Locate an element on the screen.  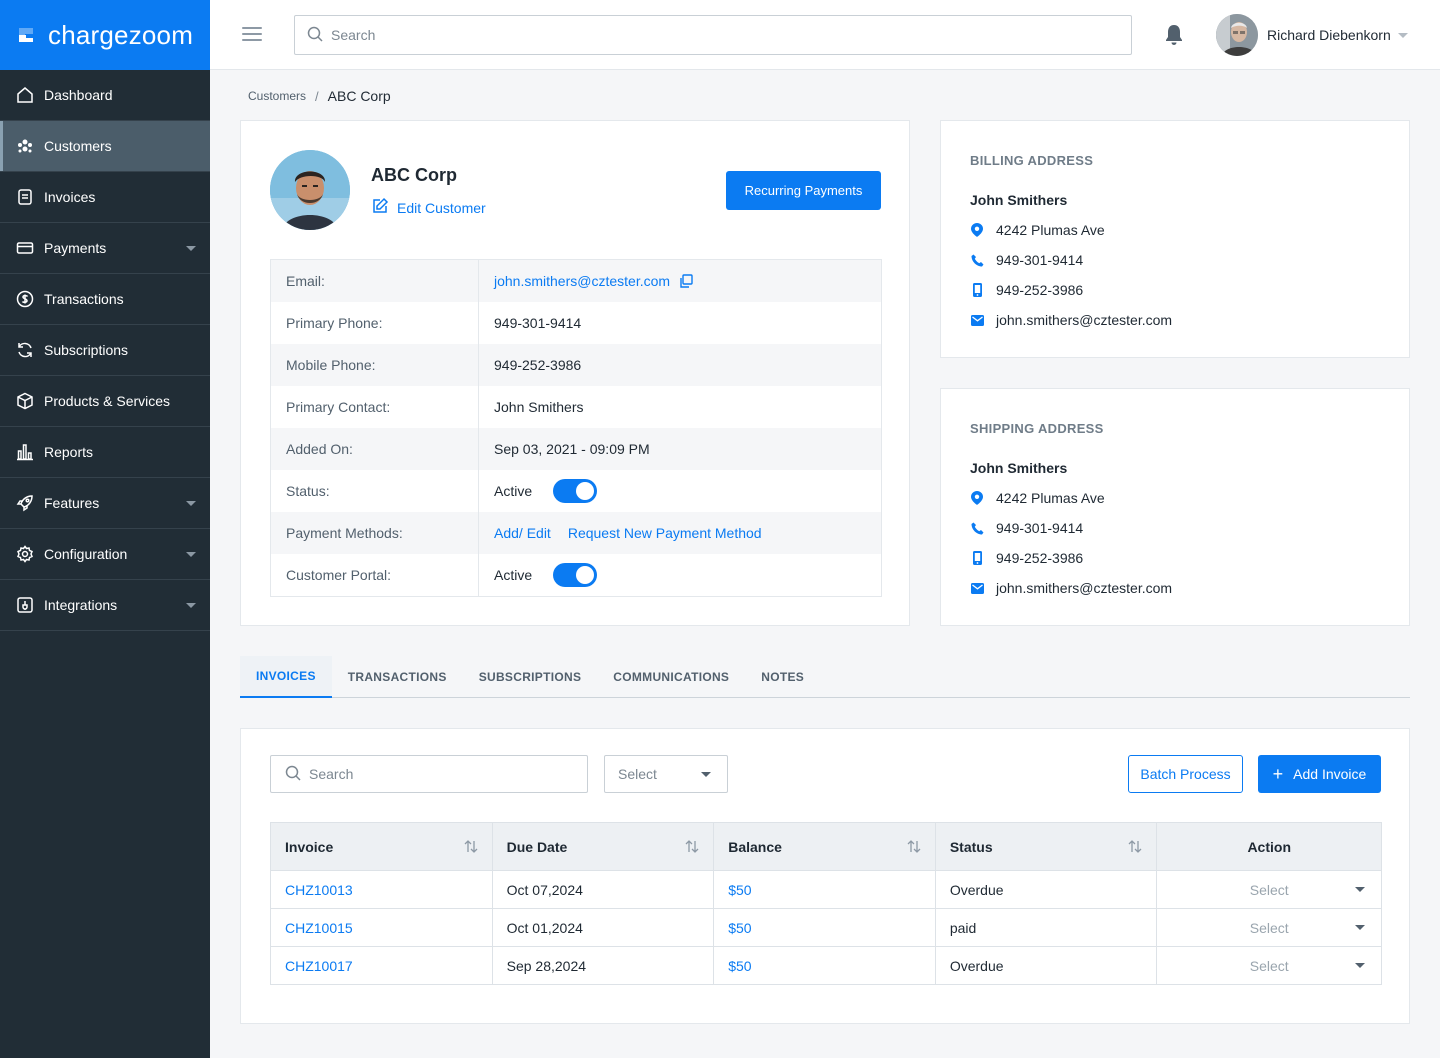
sidebar-item-products-services: Products & Services is located at coordinates (105, 401).